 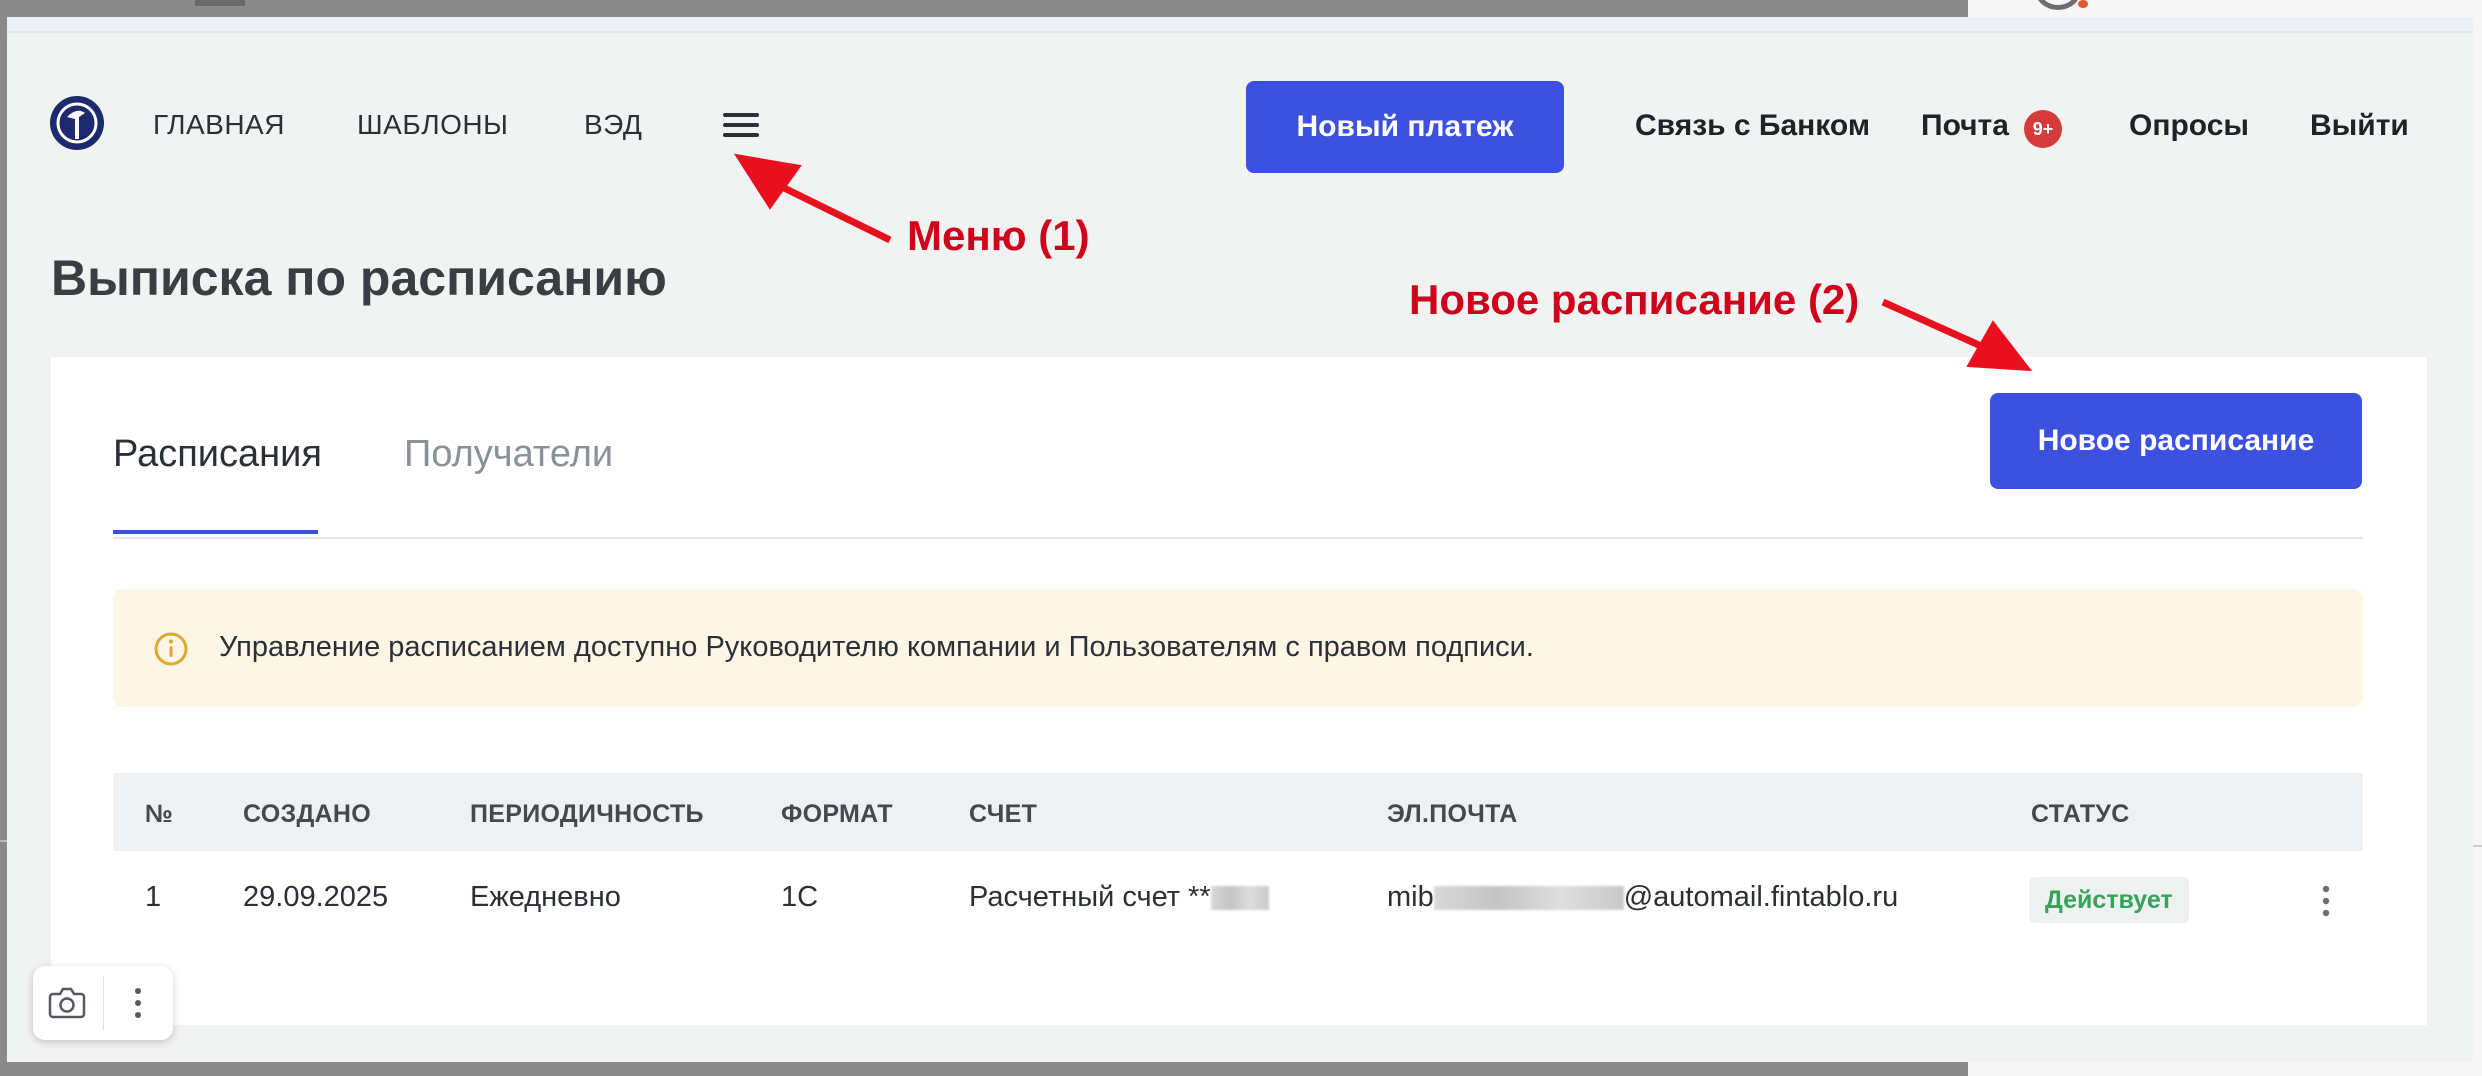 What do you see at coordinates (2080, 814) in the screenshot?
I see `col-status: СТАТУС` at bounding box center [2080, 814].